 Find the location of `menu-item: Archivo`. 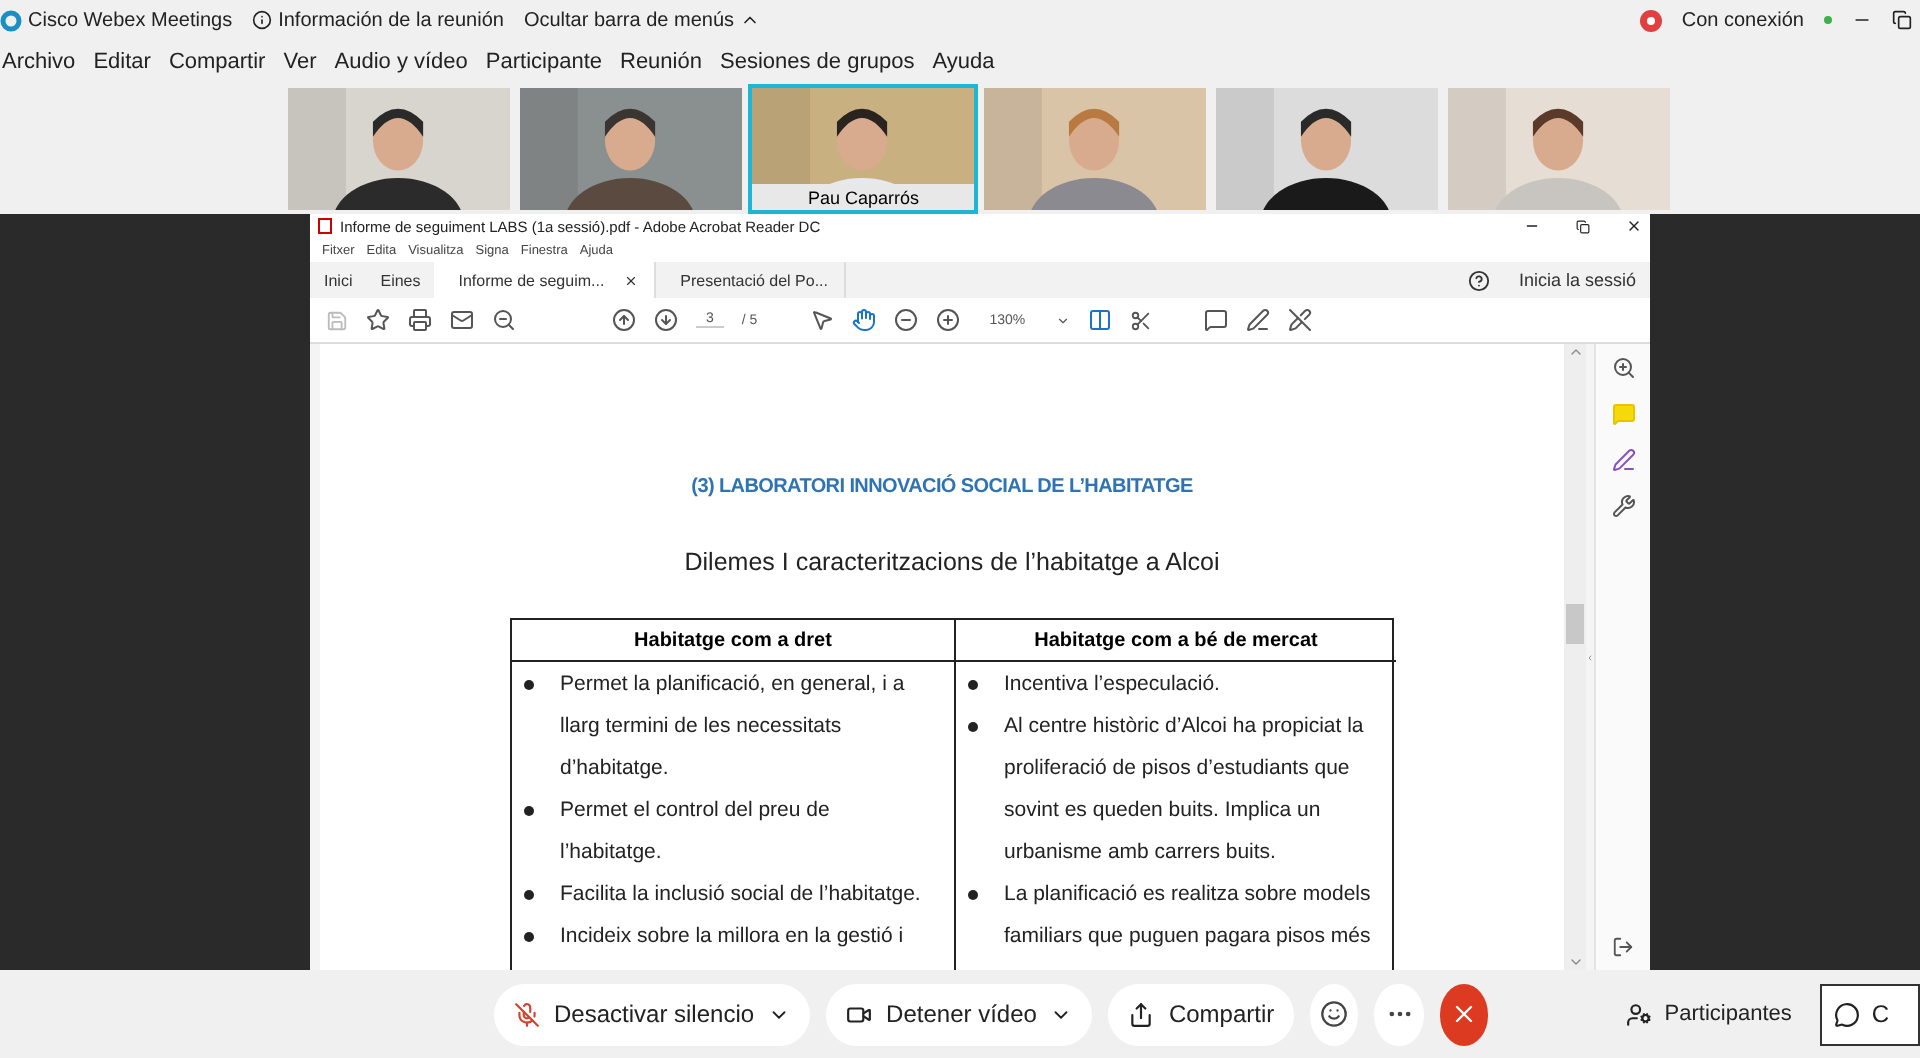

menu-item: Archivo is located at coordinates (39, 62).